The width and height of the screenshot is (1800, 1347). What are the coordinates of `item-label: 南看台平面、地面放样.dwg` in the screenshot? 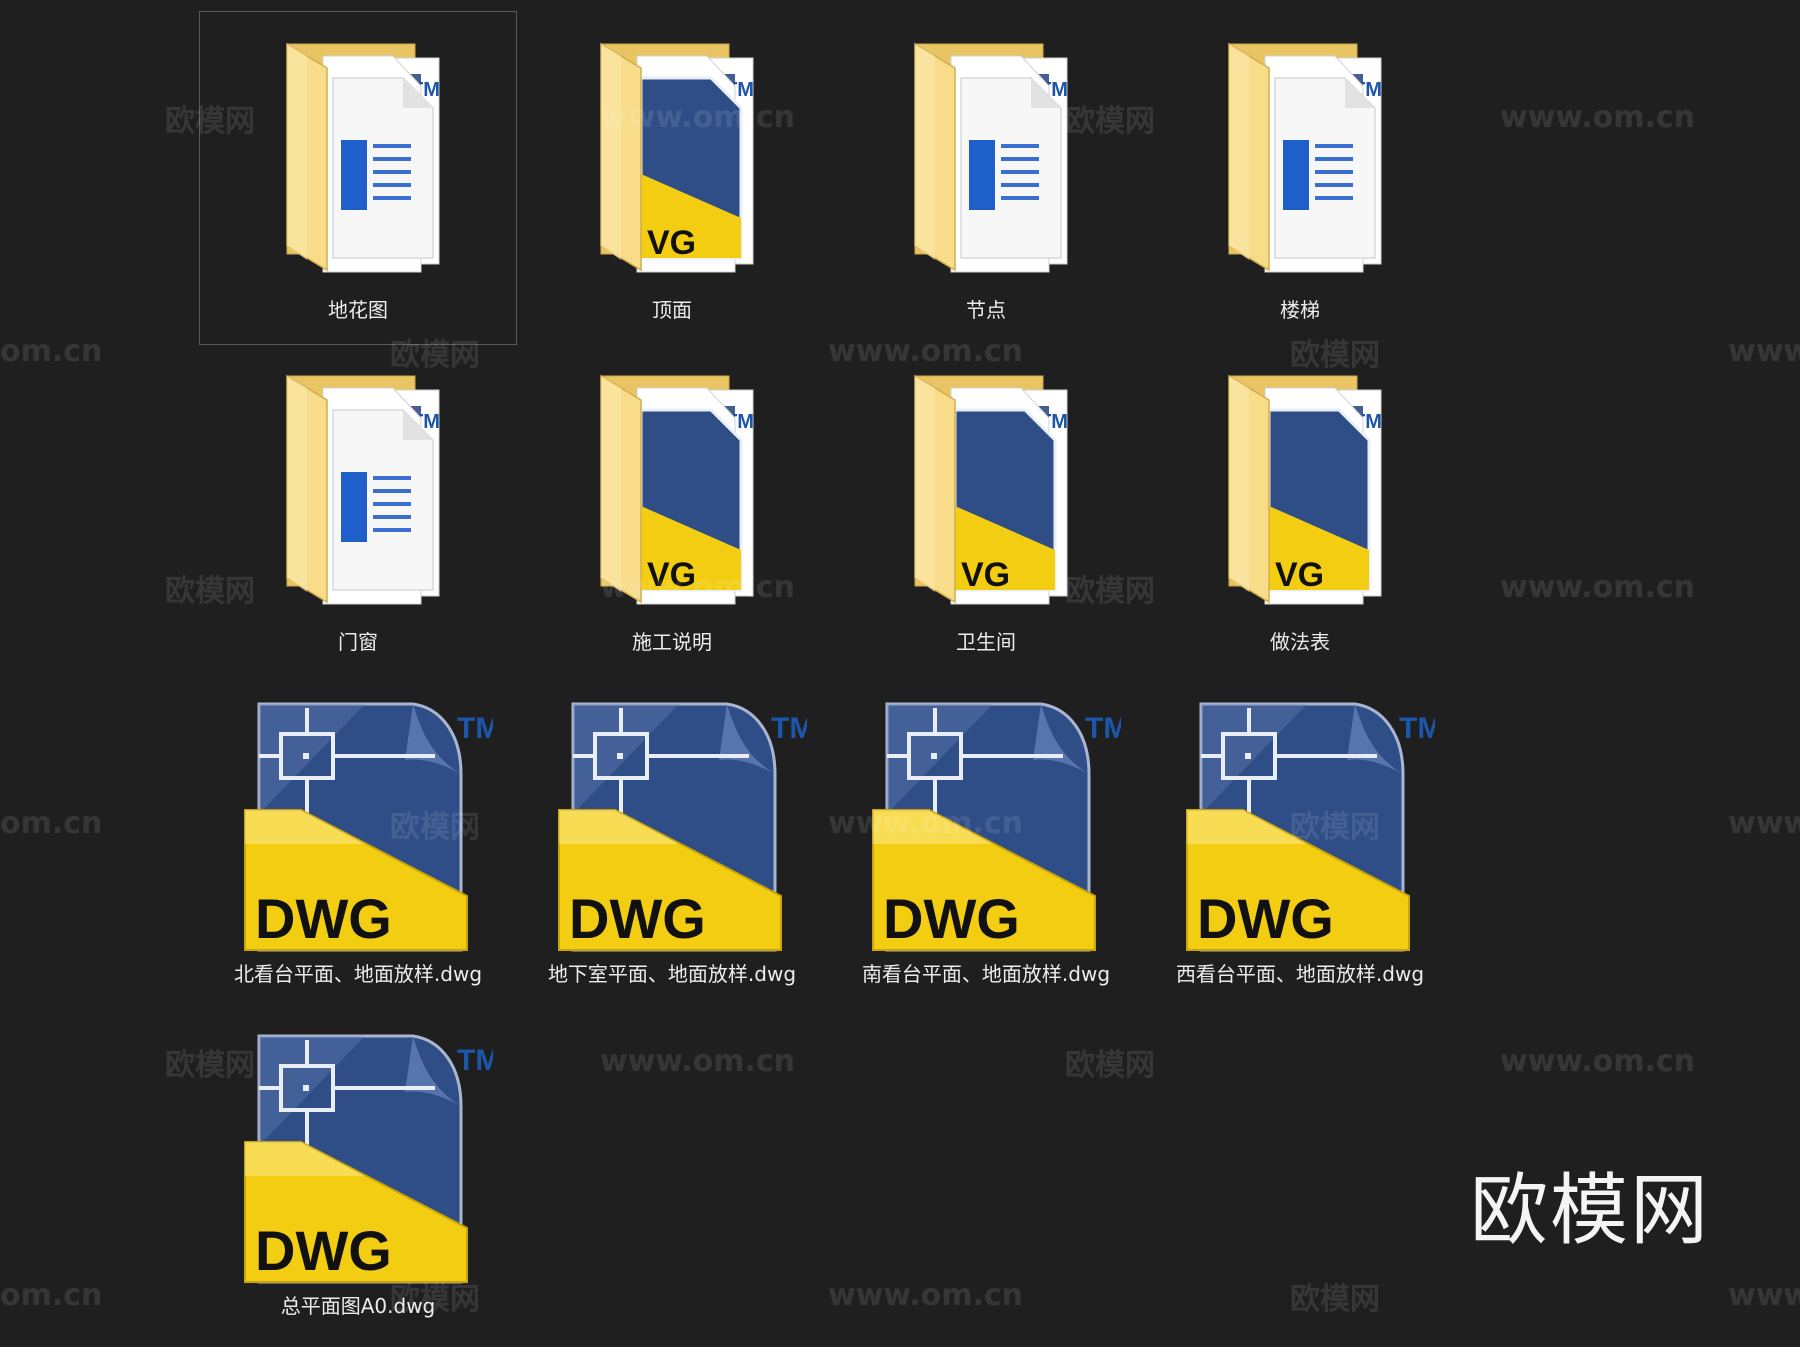 It's located at (986, 974).